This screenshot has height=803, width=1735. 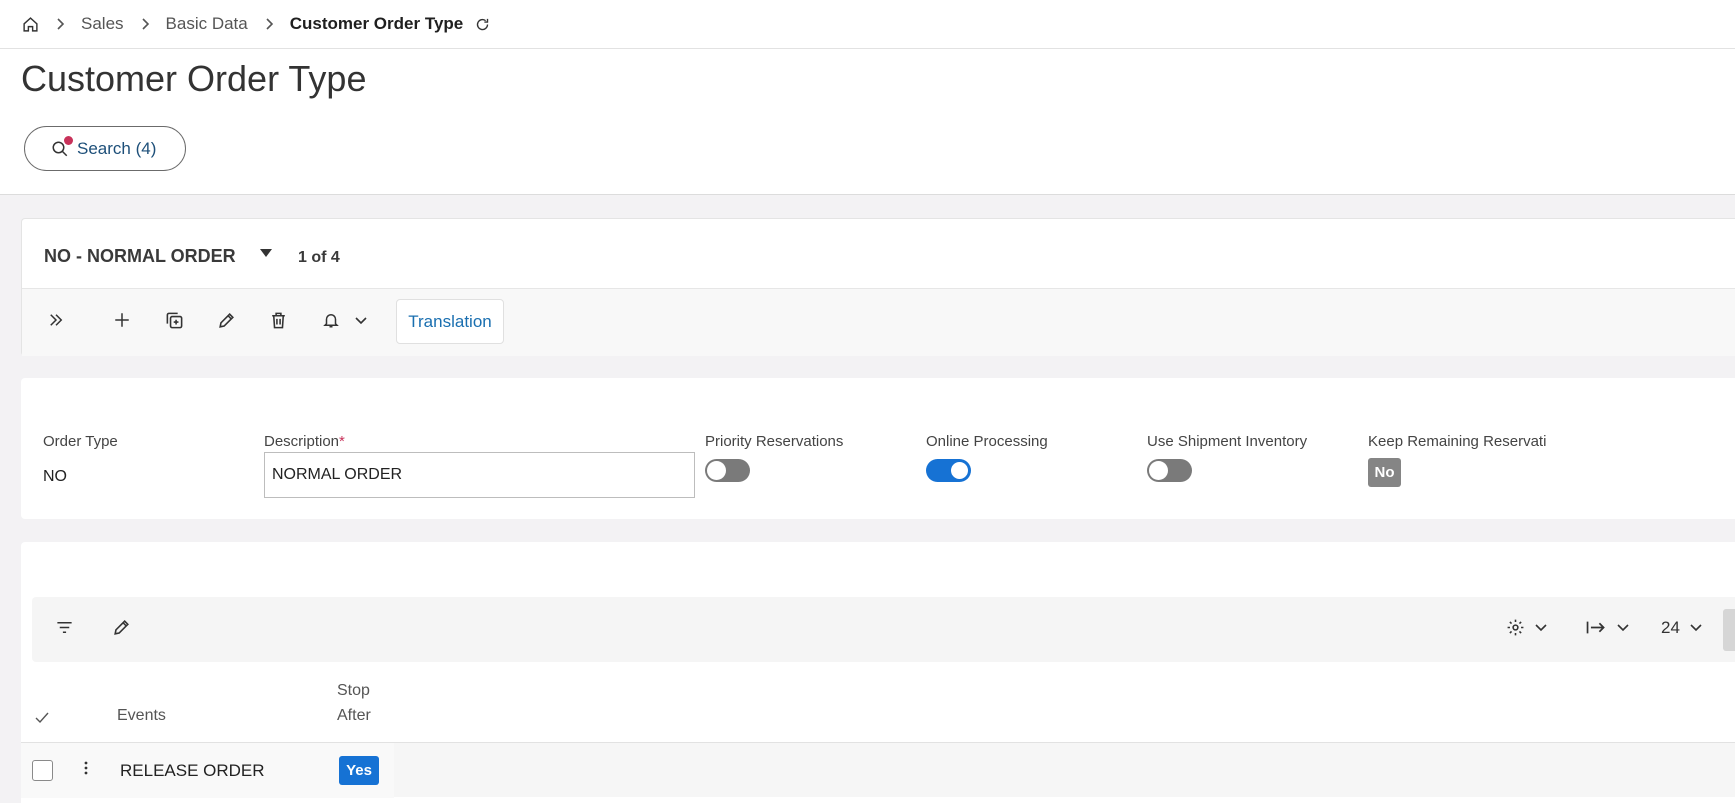 What do you see at coordinates (302, 441) in the screenshot?
I see `description-label: Description` at bounding box center [302, 441].